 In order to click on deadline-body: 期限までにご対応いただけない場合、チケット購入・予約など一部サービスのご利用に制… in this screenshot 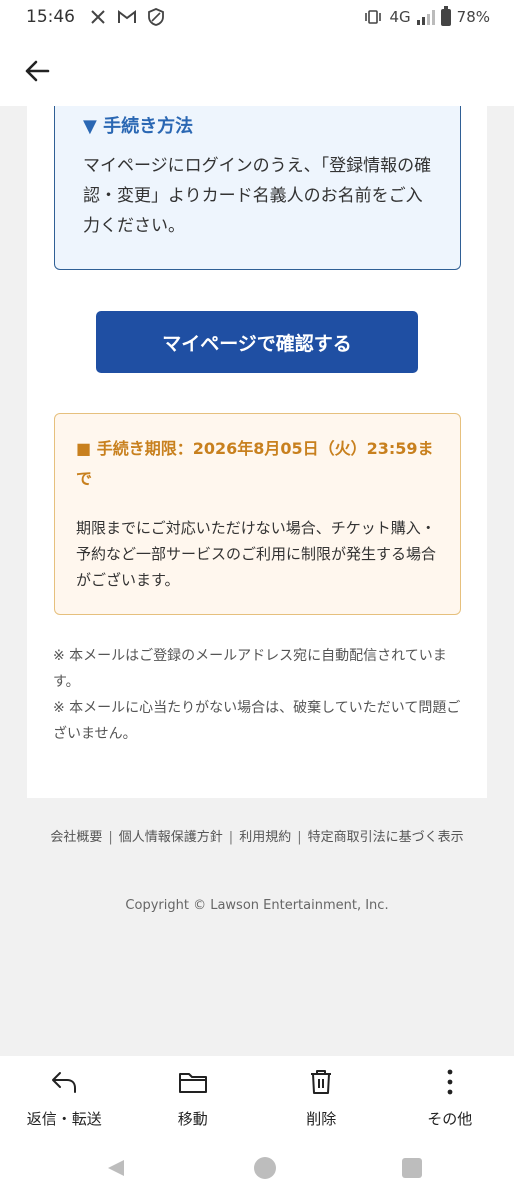, I will do `click(256, 554)`.